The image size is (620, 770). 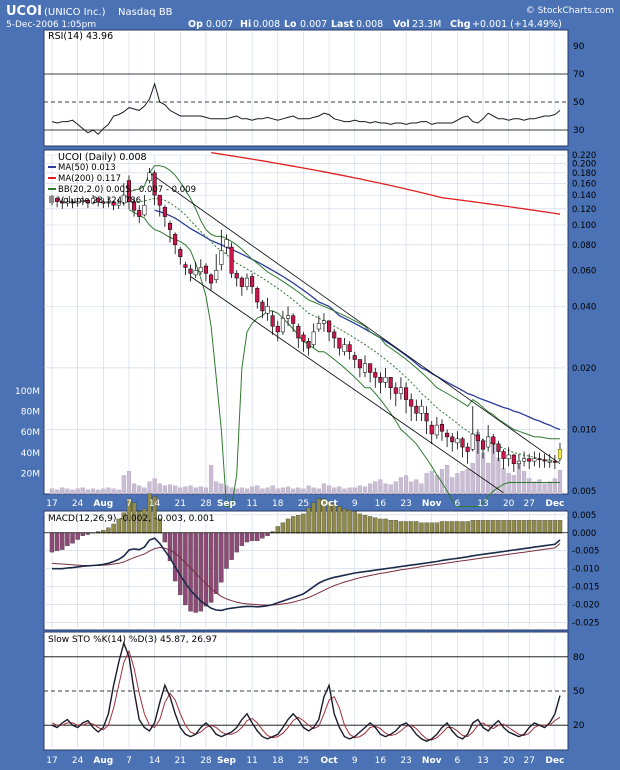 I want to click on price-tick-label-7: 0.080, so click(x=584, y=246).